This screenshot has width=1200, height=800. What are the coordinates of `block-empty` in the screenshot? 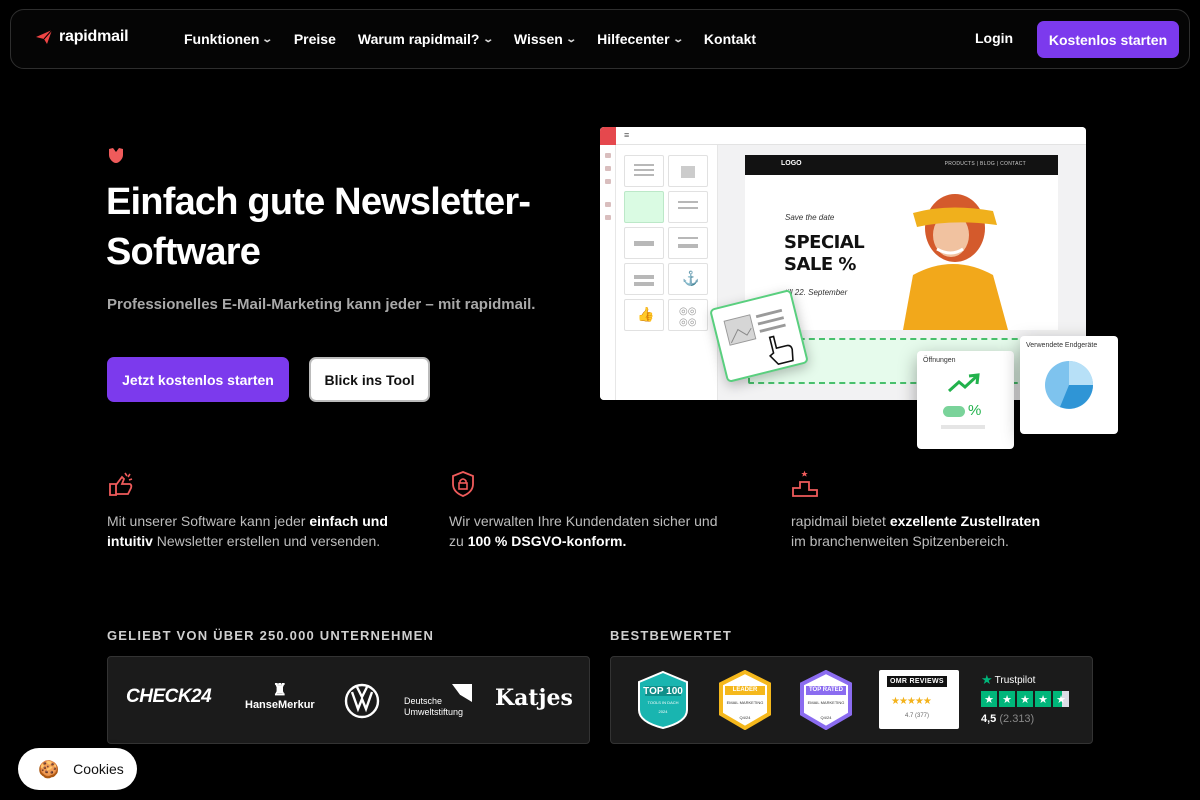 It's located at (644, 207).